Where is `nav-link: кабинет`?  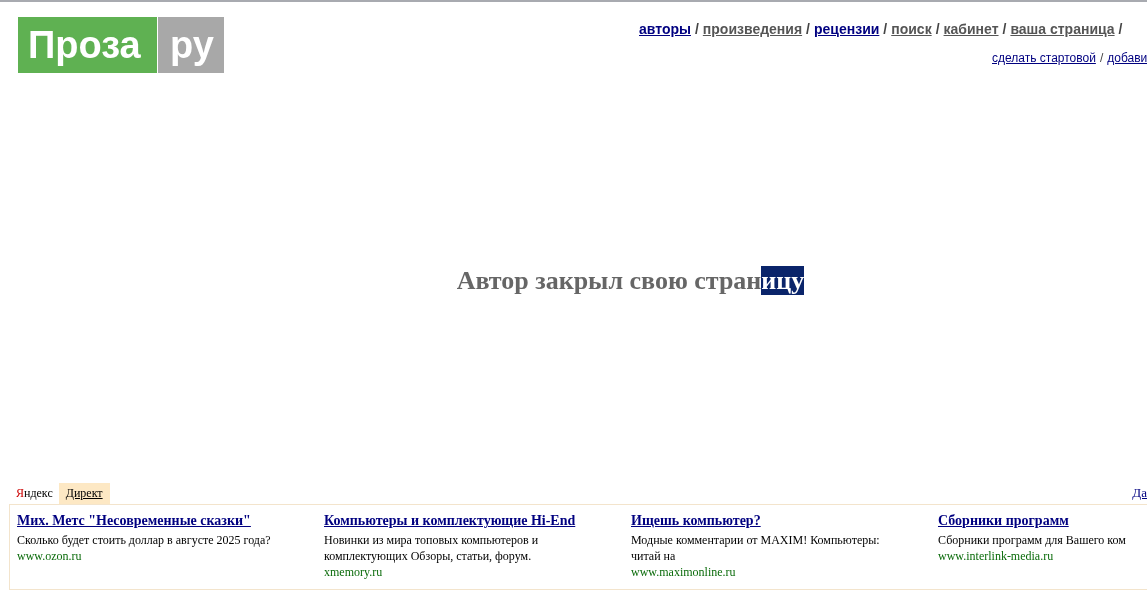
nav-link: кабинет is located at coordinates (971, 29).